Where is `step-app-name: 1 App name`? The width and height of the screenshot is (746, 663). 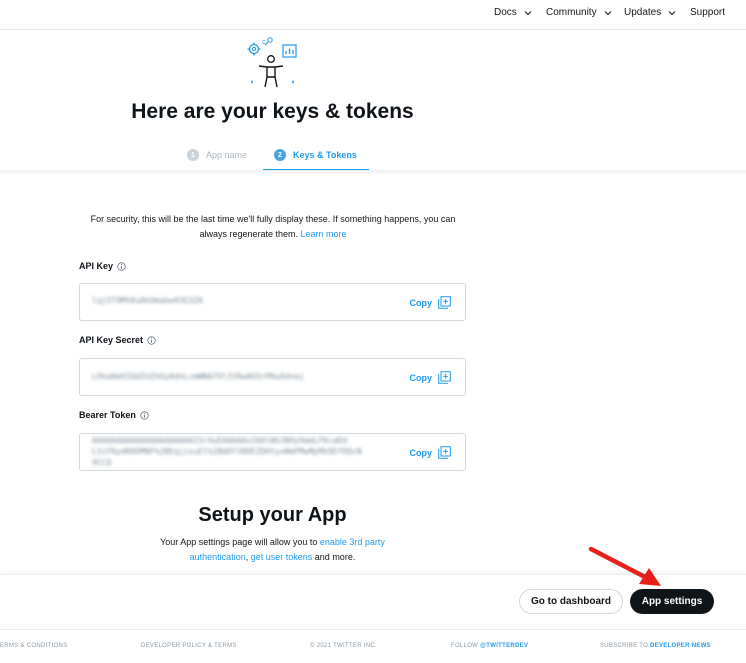
step-app-name: 1 App name is located at coordinates (217, 155).